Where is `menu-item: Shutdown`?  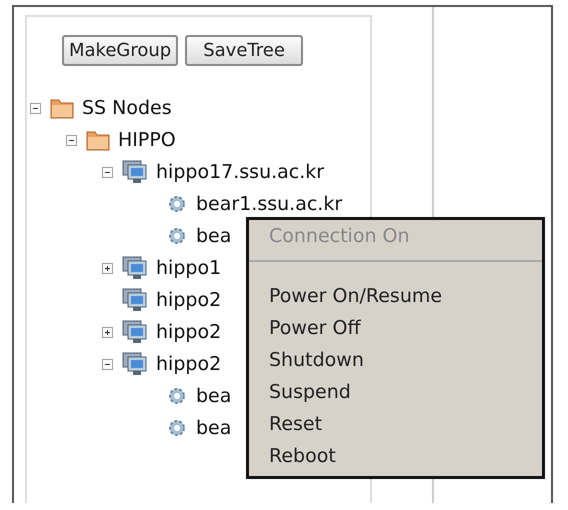
menu-item: Shutdown is located at coordinates (395, 360).